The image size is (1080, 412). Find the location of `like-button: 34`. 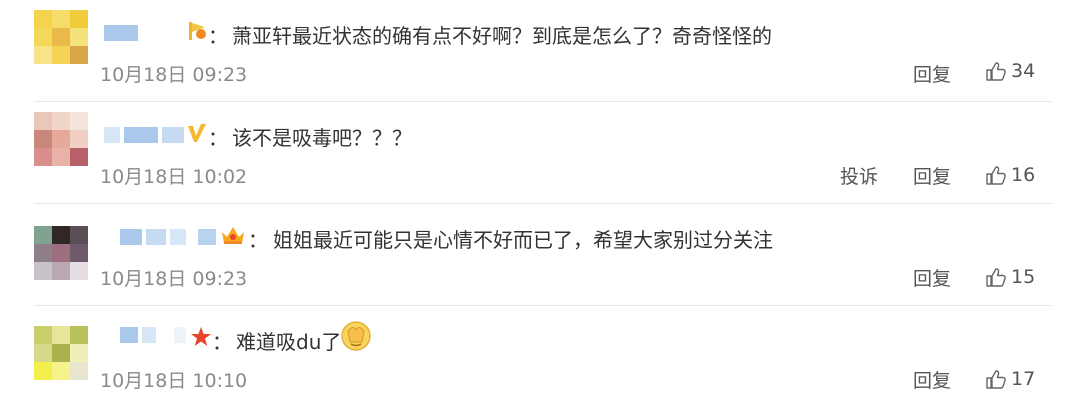

like-button: 34 is located at coordinates (1010, 71).